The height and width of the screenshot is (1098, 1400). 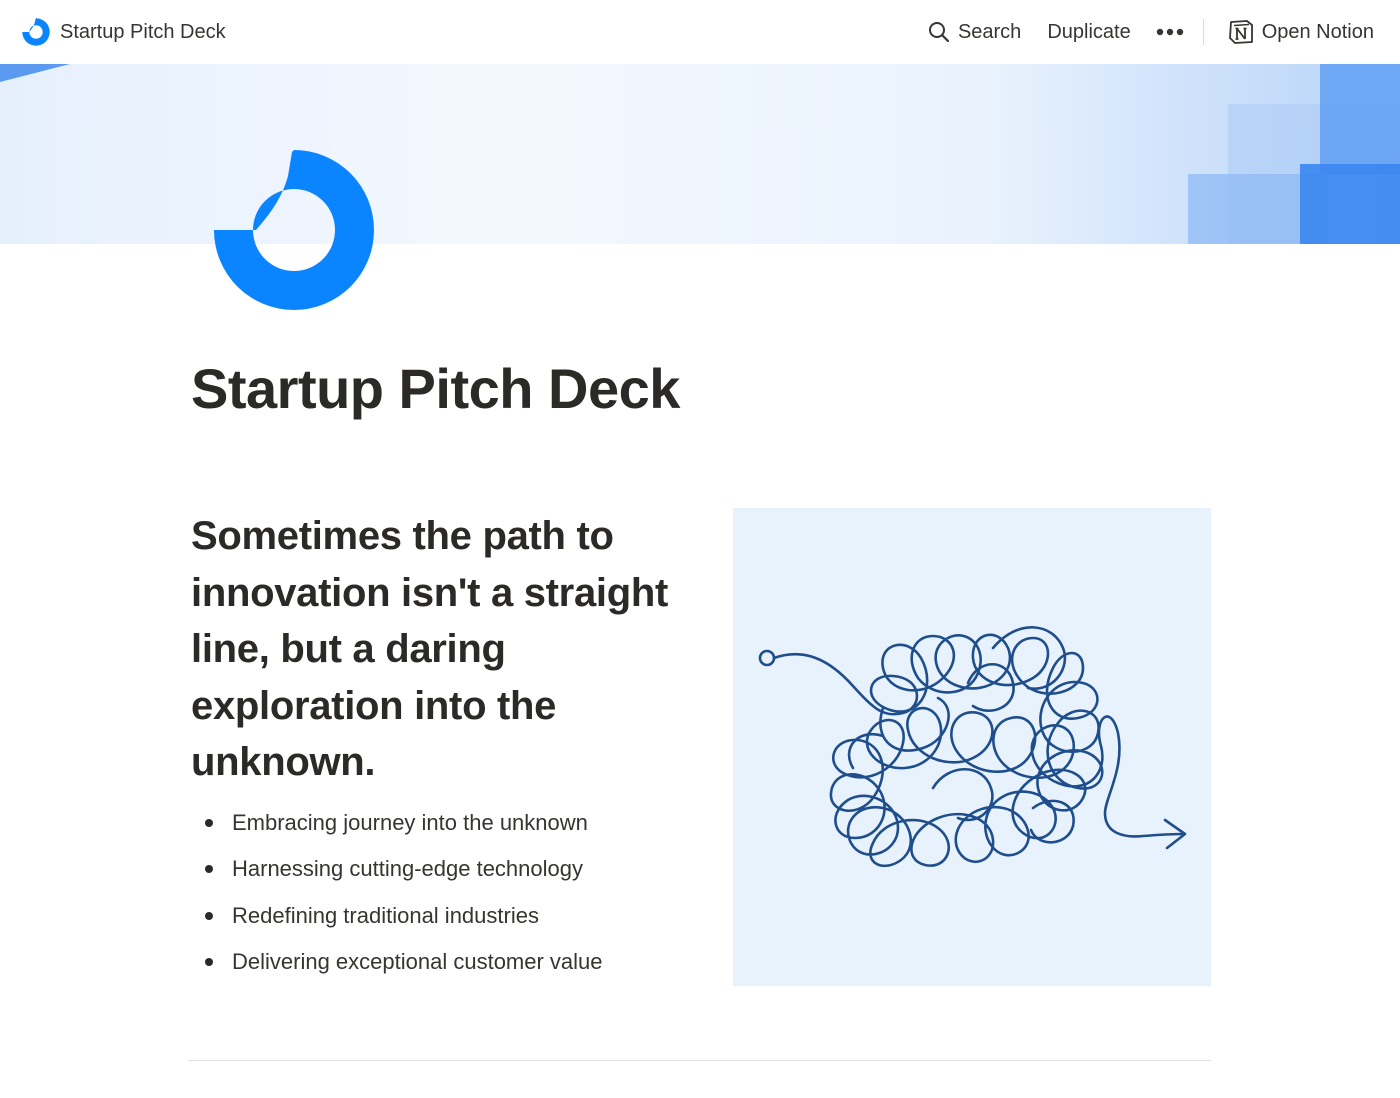 I want to click on list-item: Redefining traditional industries, so click(x=401, y=916).